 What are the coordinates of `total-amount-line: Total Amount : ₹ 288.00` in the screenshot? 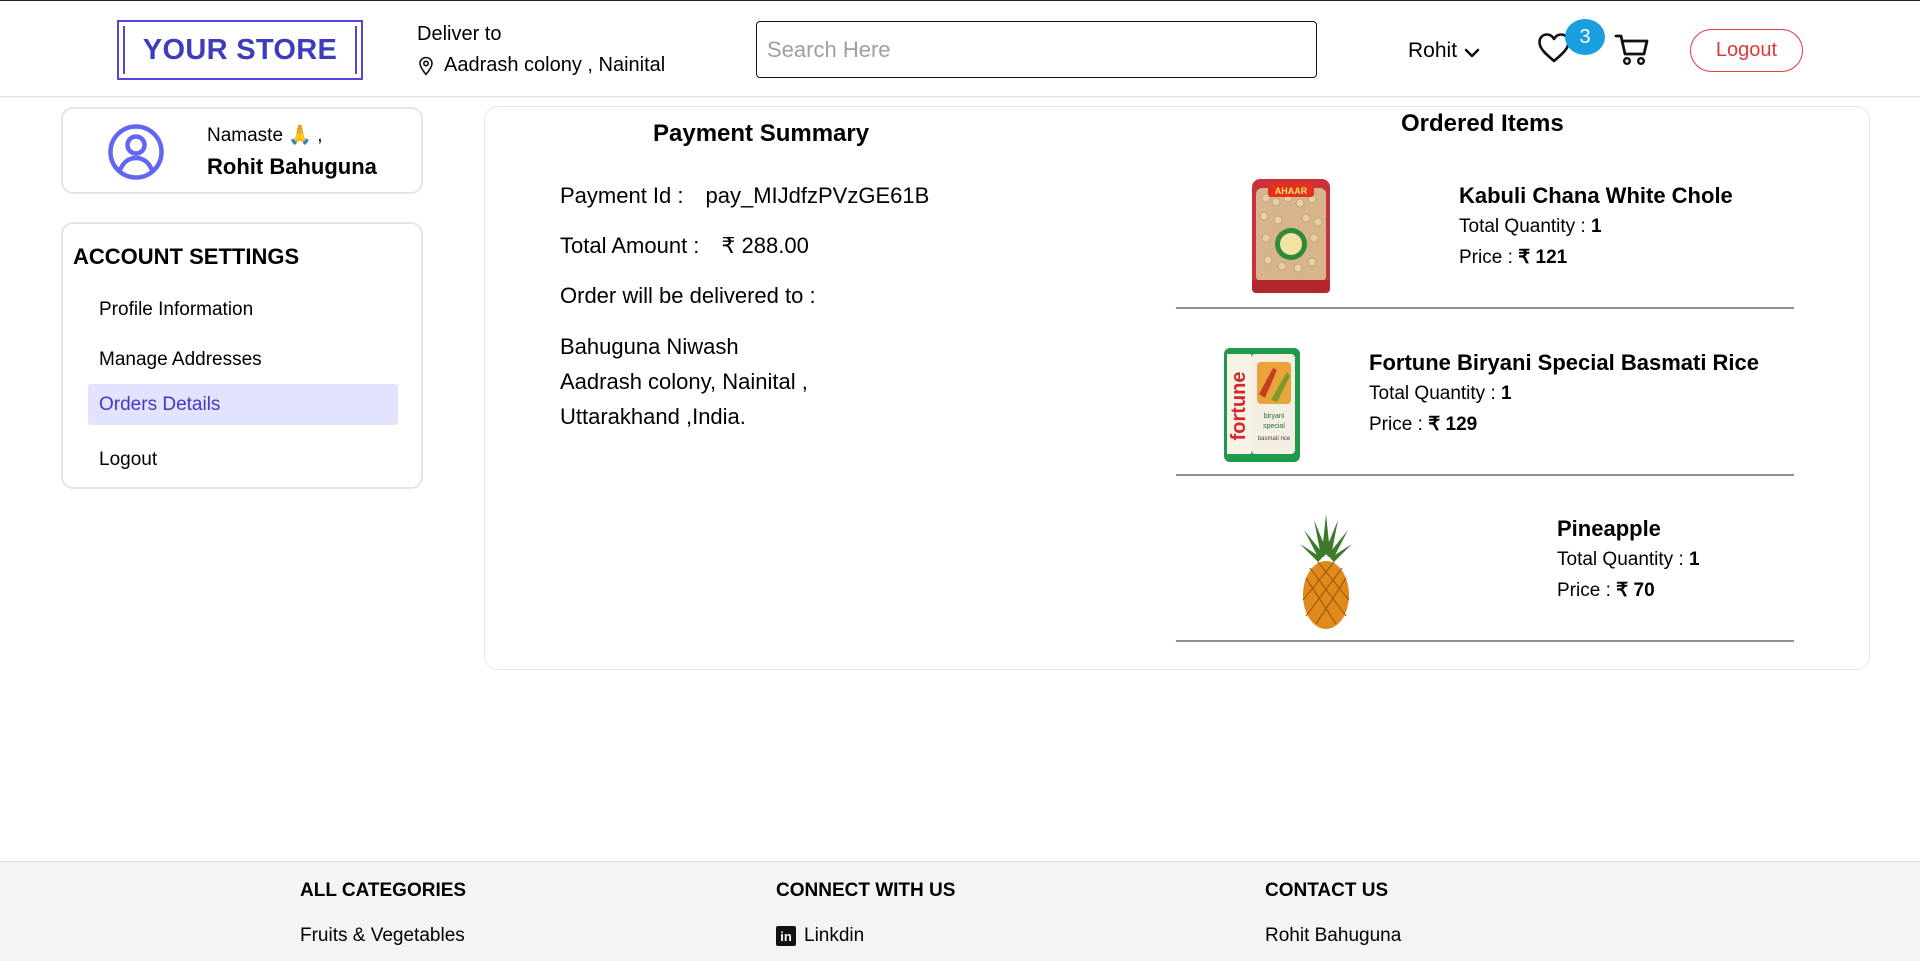 It's located at (684, 246).